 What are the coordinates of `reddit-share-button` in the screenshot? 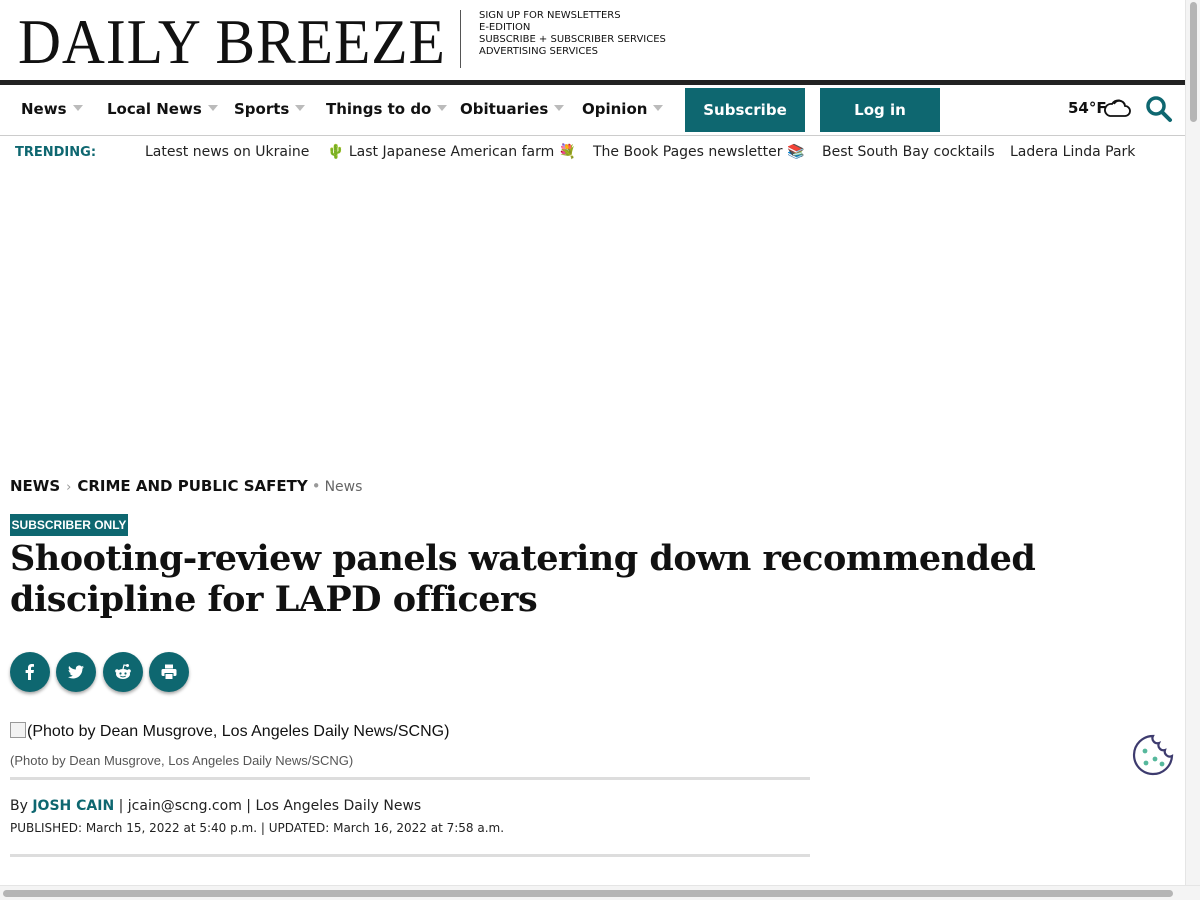 It's located at (123, 672).